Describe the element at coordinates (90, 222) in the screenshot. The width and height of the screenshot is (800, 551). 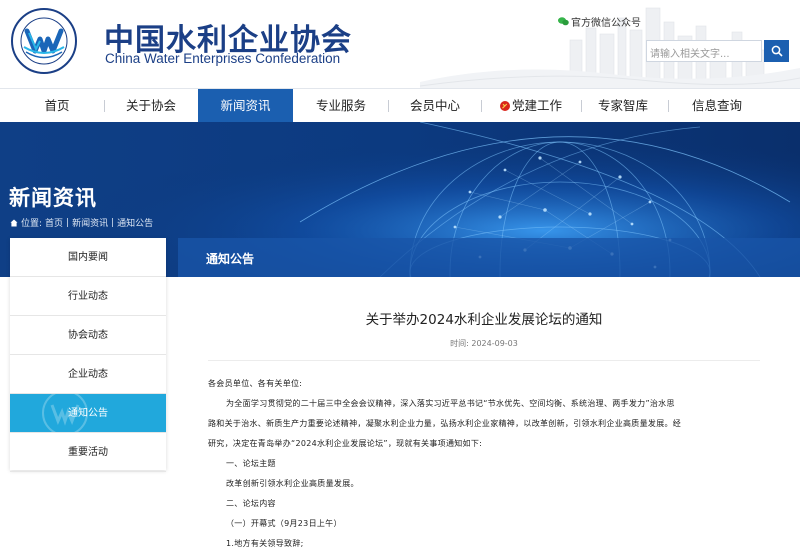
I see `breadcrumb-news: 新闻资讯` at that location.